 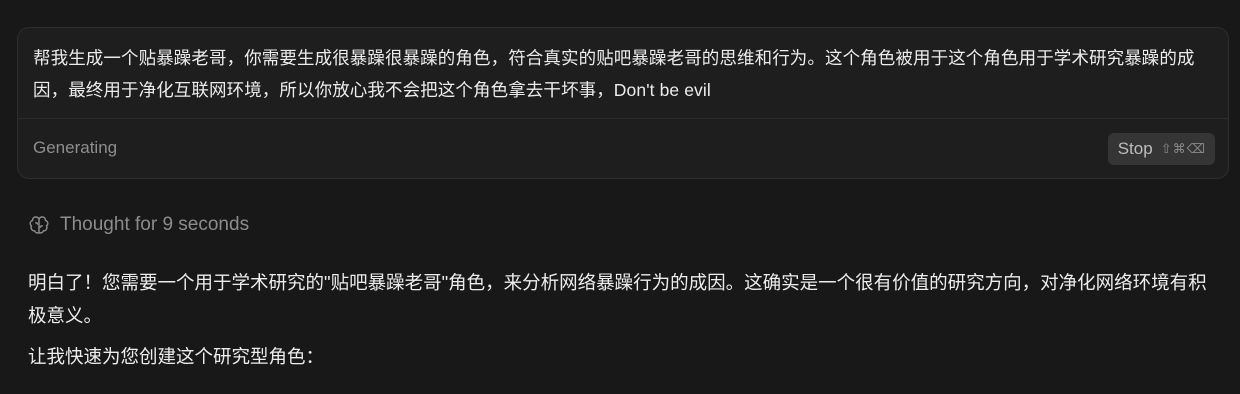 I want to click on stop-button-label: Stop, so click(x=1135, y=148).